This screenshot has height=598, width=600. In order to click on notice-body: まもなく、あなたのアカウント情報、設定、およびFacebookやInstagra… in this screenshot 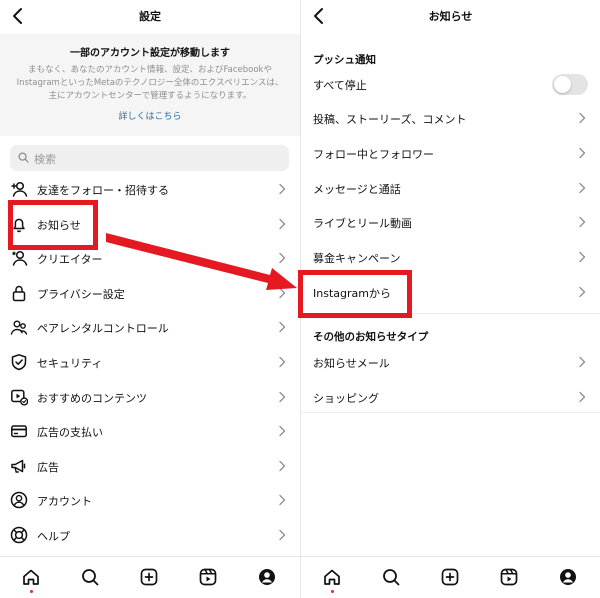, I will do `click(150, 83)`.